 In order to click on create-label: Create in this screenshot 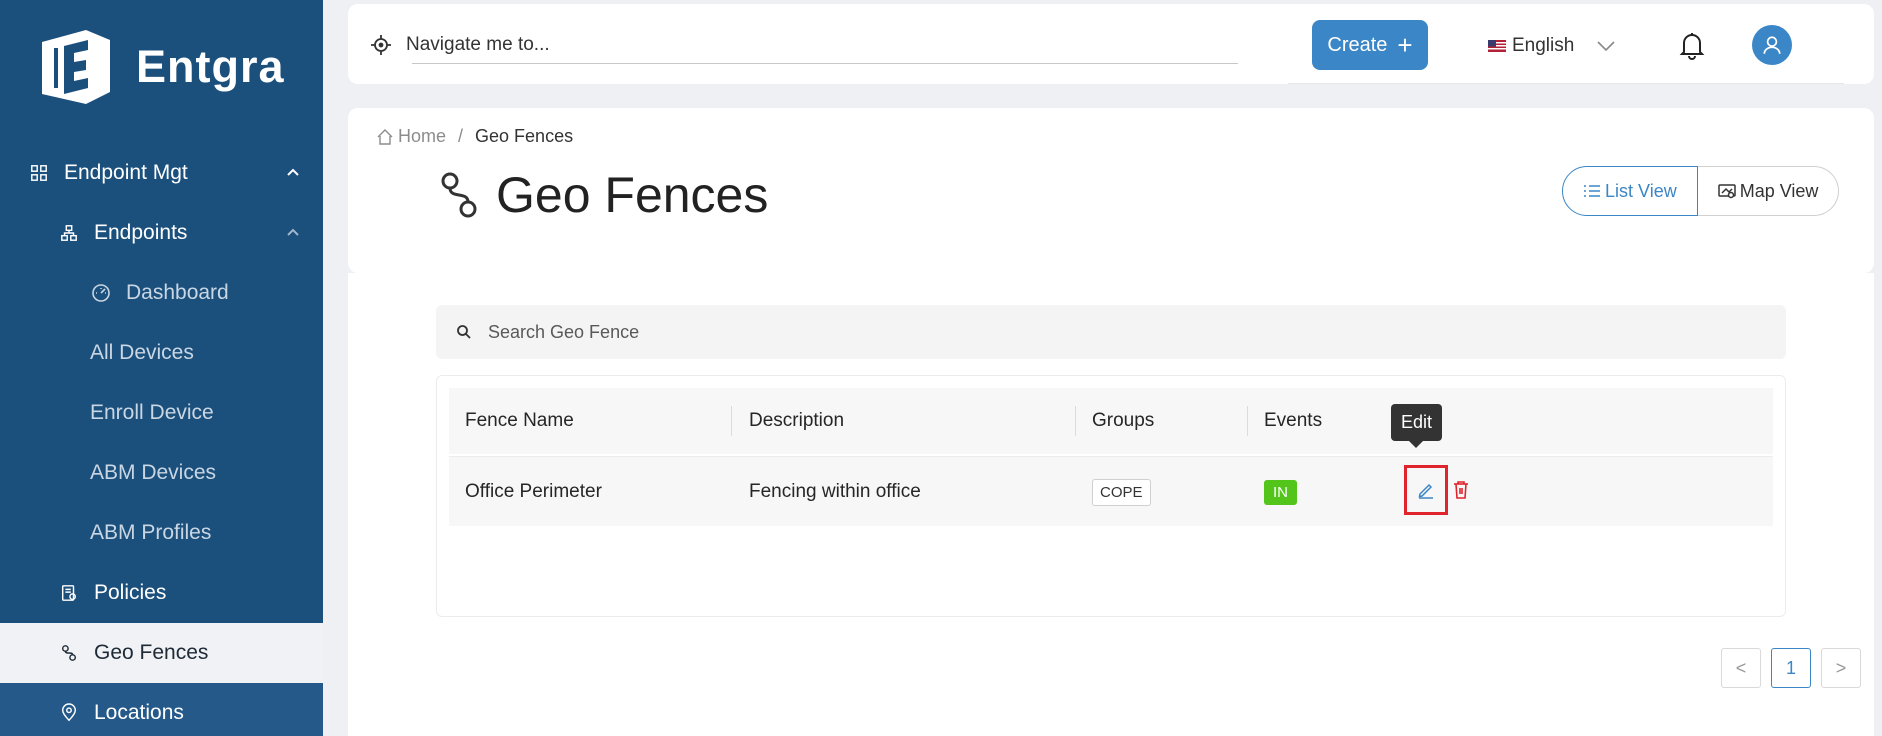, I will do `click(1357, 44)`.